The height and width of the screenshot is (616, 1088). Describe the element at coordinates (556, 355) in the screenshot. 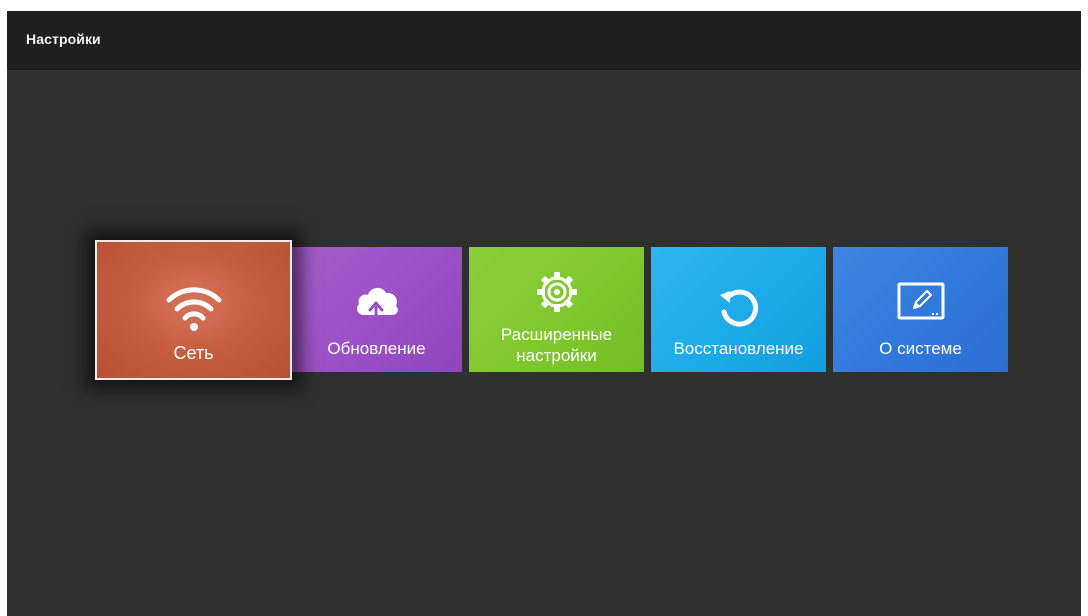

I see `tile-advanced-label-line2: настройки` at that location.